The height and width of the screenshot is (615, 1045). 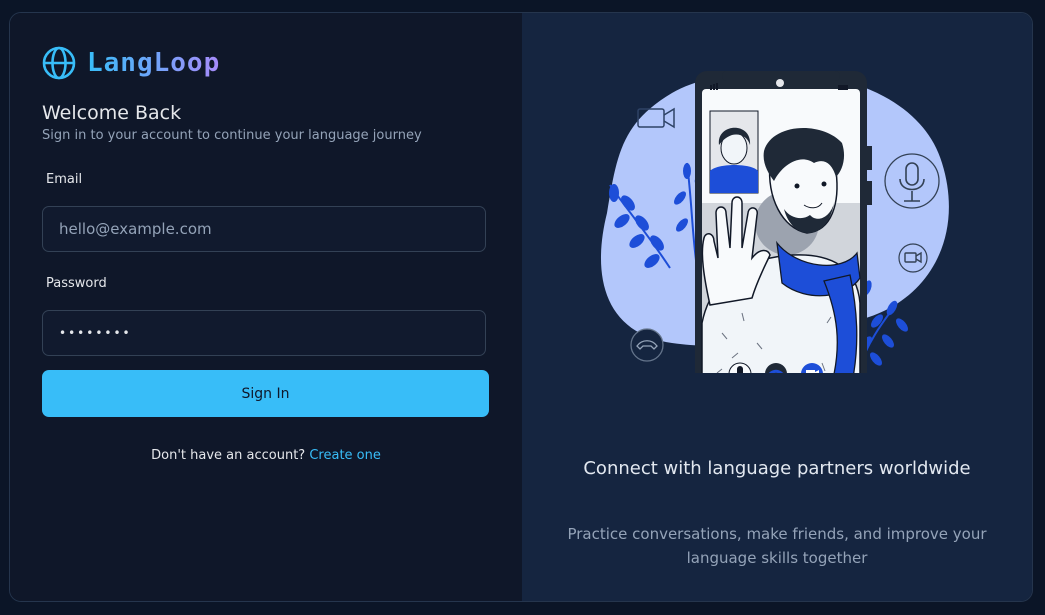 What do you see at coordinates (64, 179) in the screenshot?
I see `email-label: Email` at bounding box center [64, 179].